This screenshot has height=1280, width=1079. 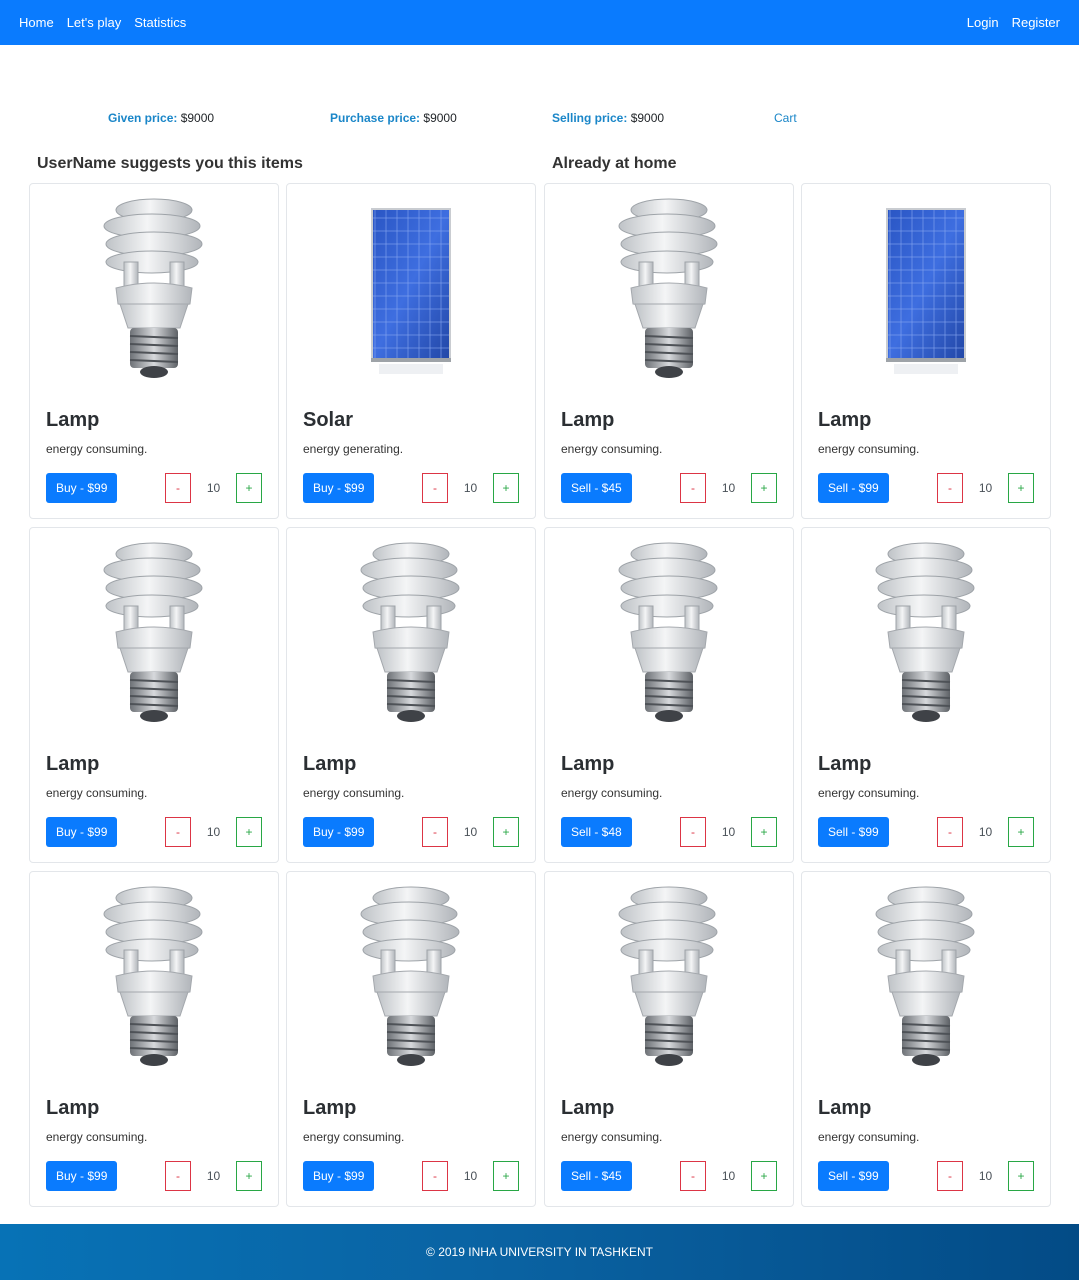 I want to click on nav-login-link: Login, so click(x=983, y=22).